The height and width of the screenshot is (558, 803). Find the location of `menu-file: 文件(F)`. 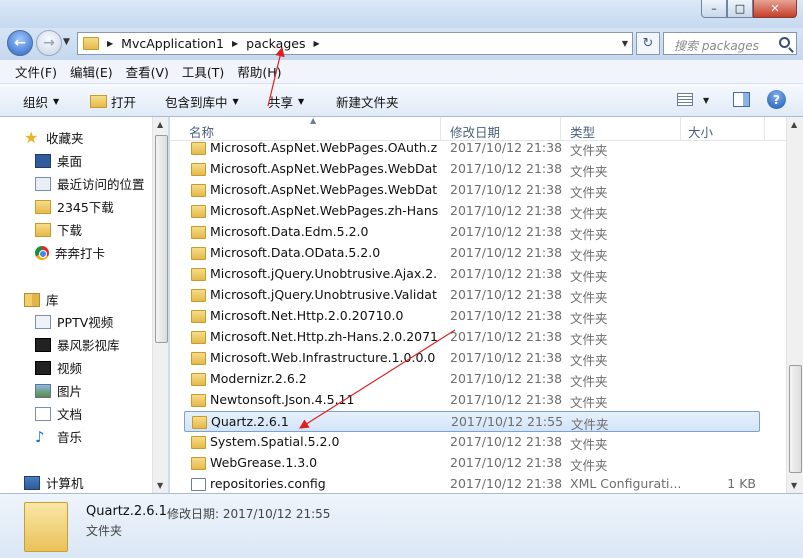

menu-file: 文件(F) is located at coordinates (36, 71).